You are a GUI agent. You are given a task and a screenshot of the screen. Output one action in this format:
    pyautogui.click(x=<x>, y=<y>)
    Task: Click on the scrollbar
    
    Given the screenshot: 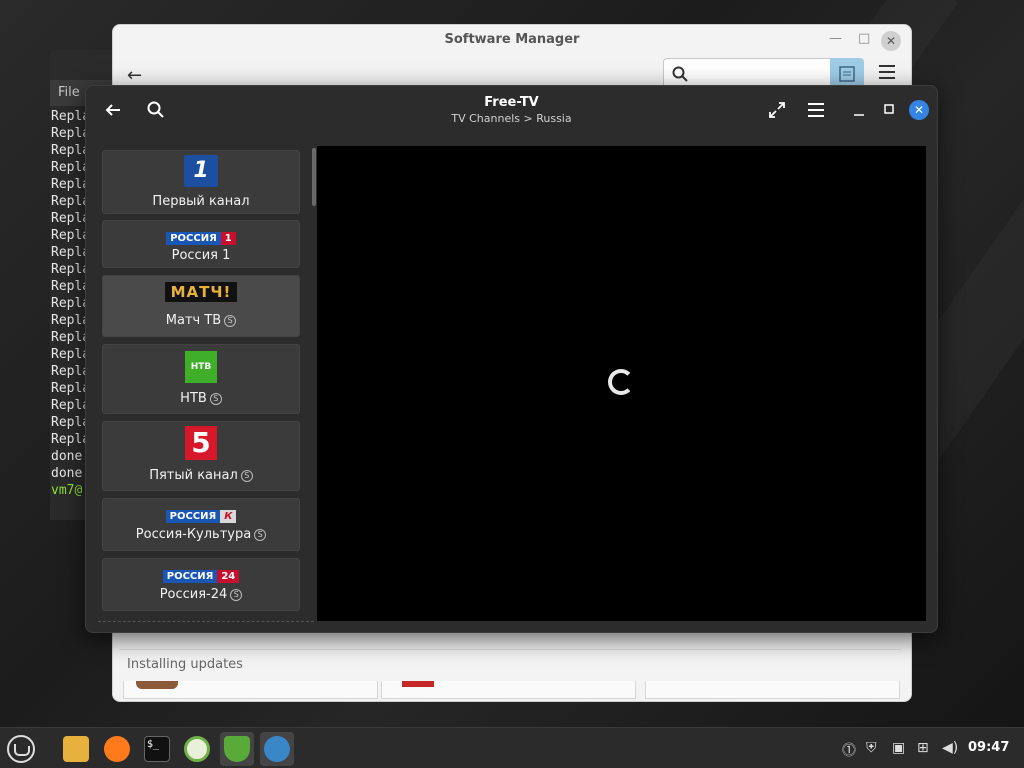 What is the action you would take?
    pyautogui.click(x=314, y=177)
    